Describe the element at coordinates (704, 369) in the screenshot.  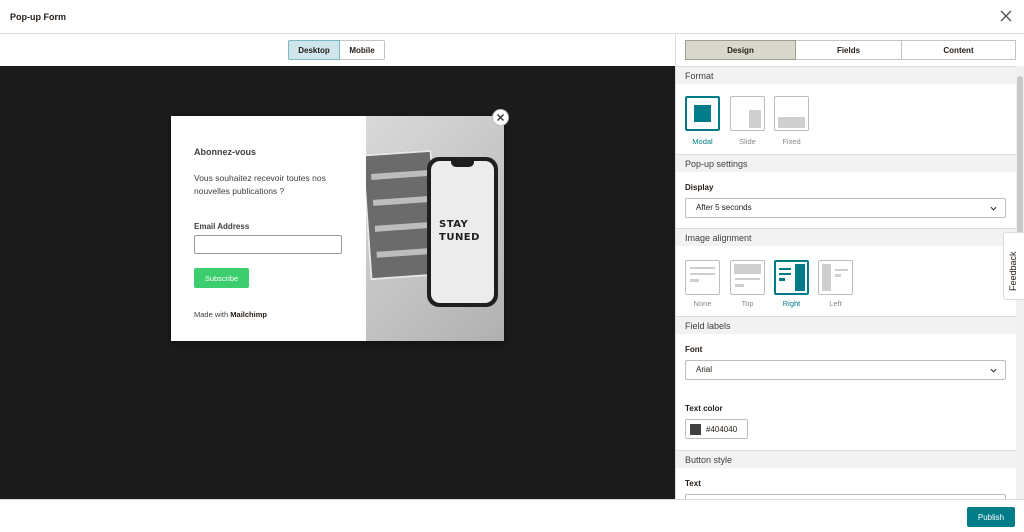
I see `font-value: Arial` at that location.